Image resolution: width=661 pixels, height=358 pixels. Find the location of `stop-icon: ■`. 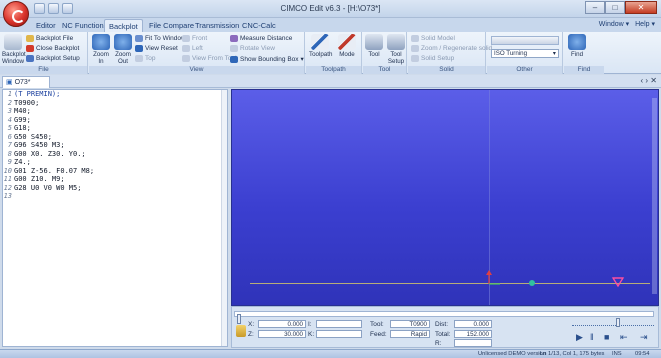

stop-icon: ■ is located at coordinates (606, 337).